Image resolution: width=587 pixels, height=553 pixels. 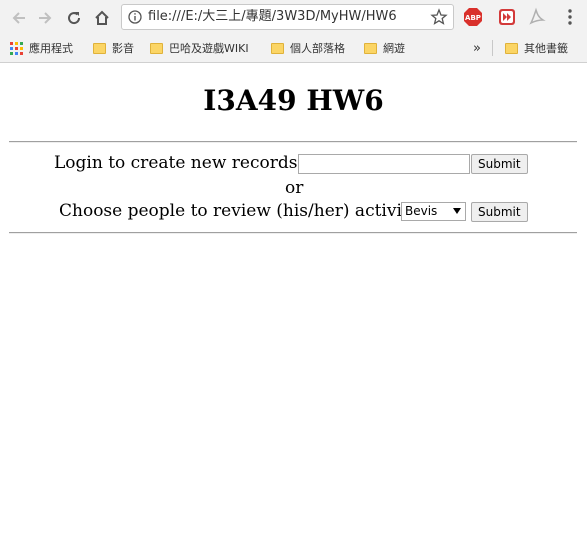 I want to click on forward-arrow-icon, so click(x=45, y=18).